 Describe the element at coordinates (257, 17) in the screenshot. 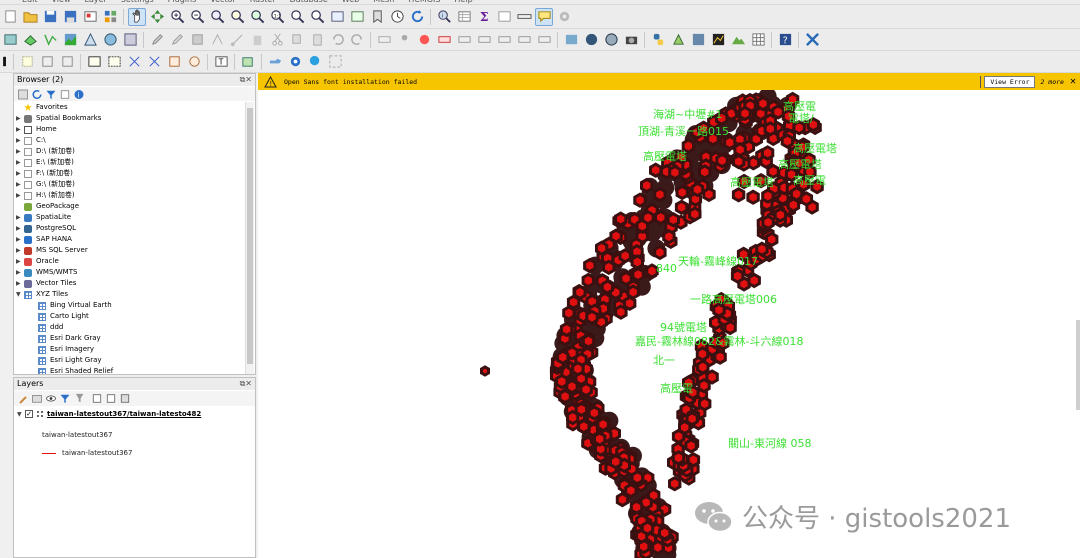

I see `zoom-layer-icon` at that location.